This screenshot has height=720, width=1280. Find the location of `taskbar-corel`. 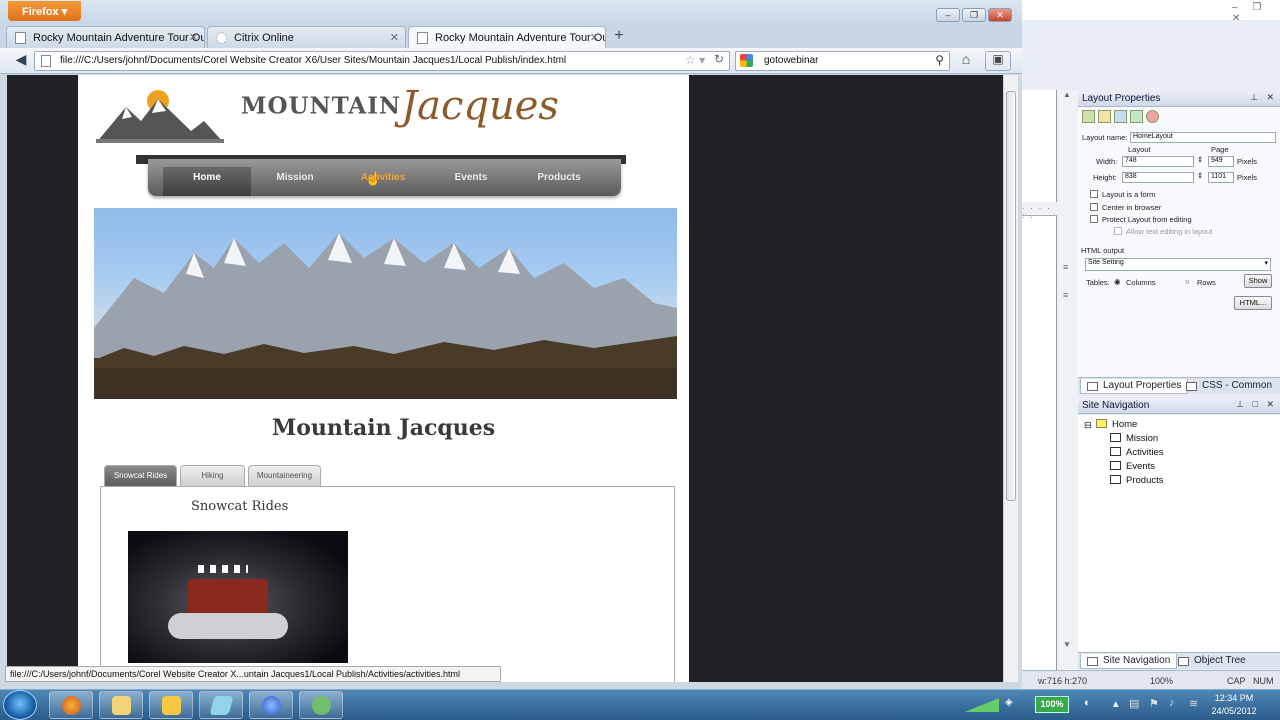

taskbar-corel is located at coordinates (321, 705).